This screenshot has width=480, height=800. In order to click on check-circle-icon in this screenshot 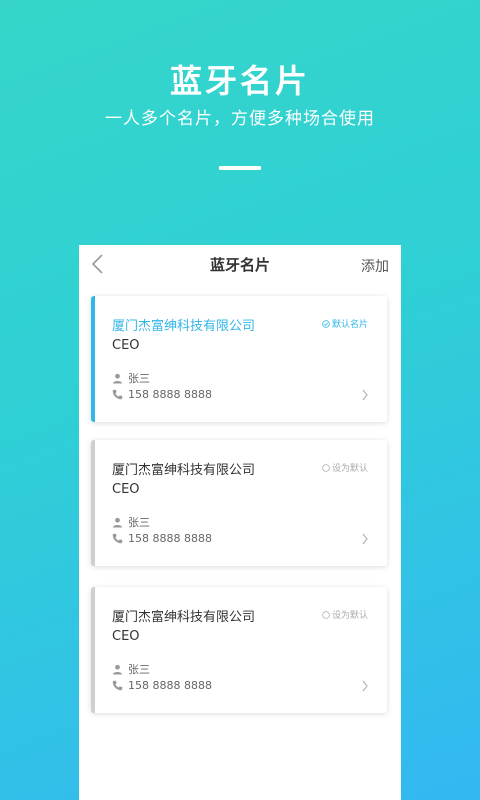, I will do `click(326, 323)`.